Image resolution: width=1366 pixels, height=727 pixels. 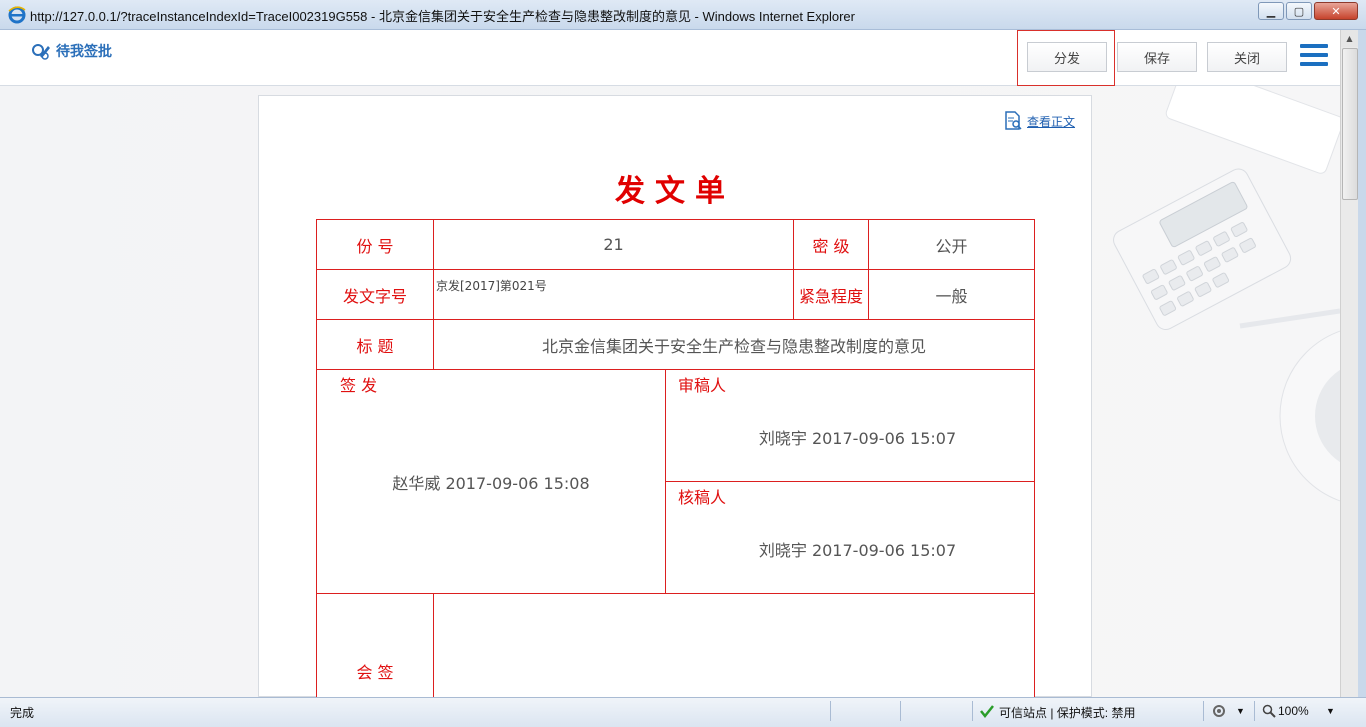 What do you see at coordinates (41, 51) in the screenshot?
I see `pen-sign-icon` at bounding box center [41, 51].